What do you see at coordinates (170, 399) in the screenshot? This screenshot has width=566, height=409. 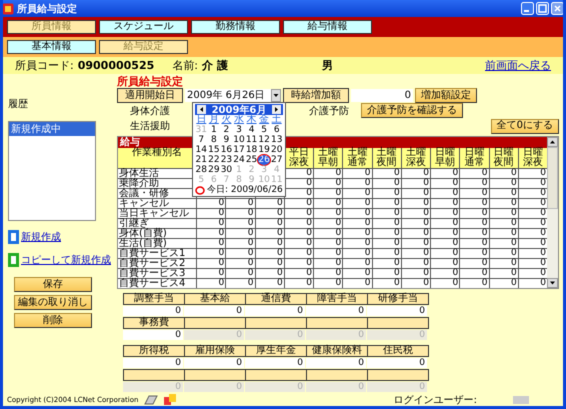 I see `boxes-icon` at bounding box center [170, 399].